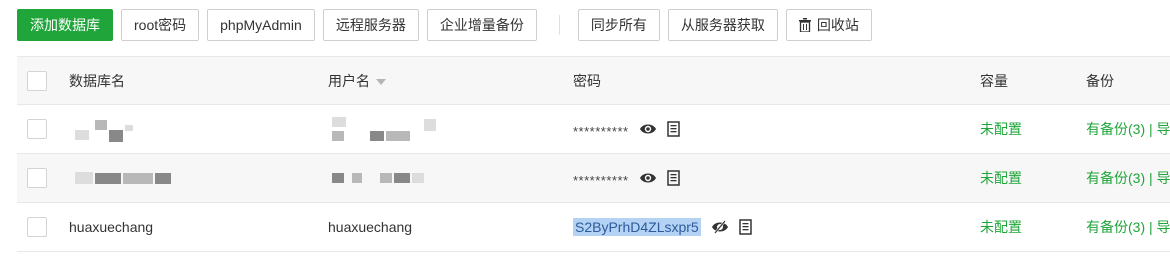 The height and width of the screenshot is (259, 1170). What do you see at coordinates (837, 25) in the screenshot?
I see `recycle-bin-label: 回收站` at bounding box center [837, 25].